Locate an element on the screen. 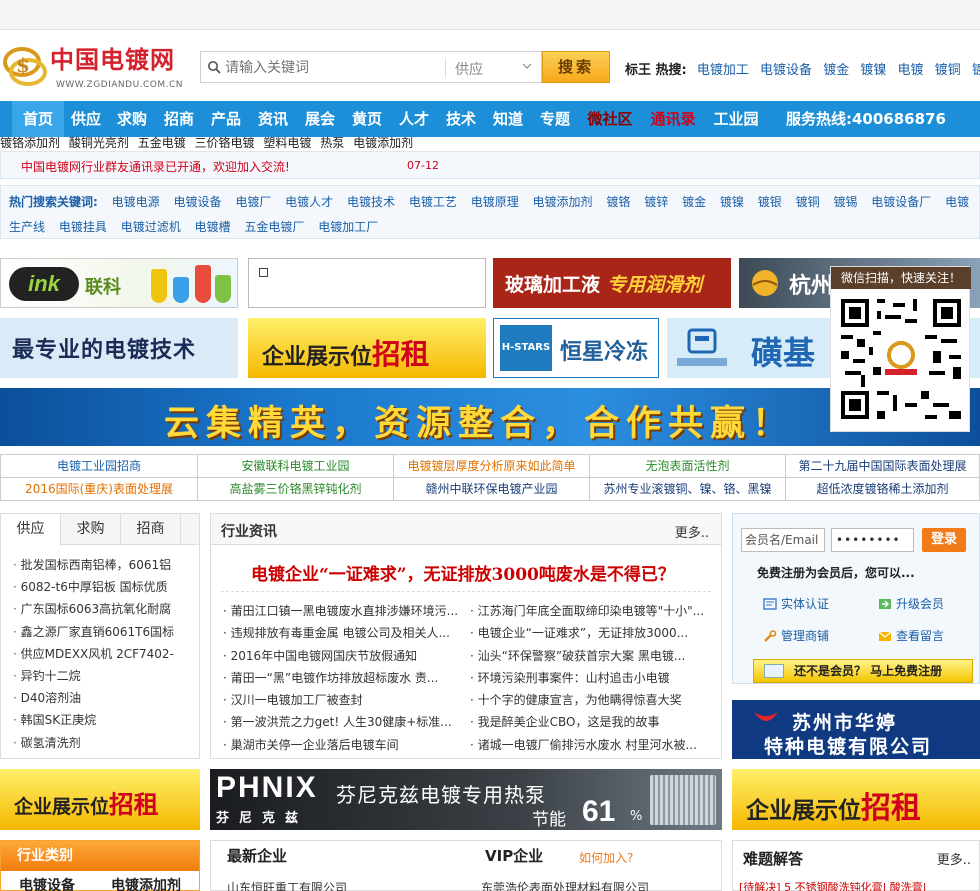  password-input: •••••••• is located at coordinates (872, 540).